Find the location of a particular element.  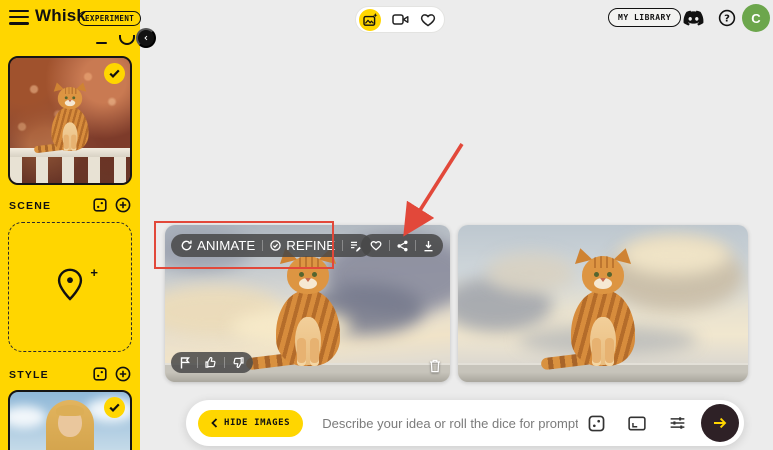

mode-image-button is located at coordinates (370, 19).